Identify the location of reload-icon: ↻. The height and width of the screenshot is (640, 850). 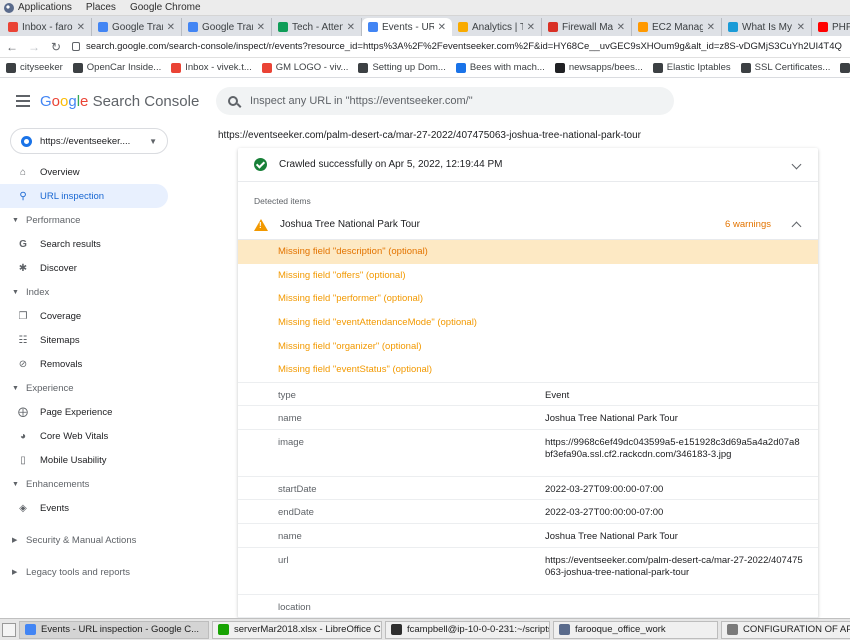
(56, 47).